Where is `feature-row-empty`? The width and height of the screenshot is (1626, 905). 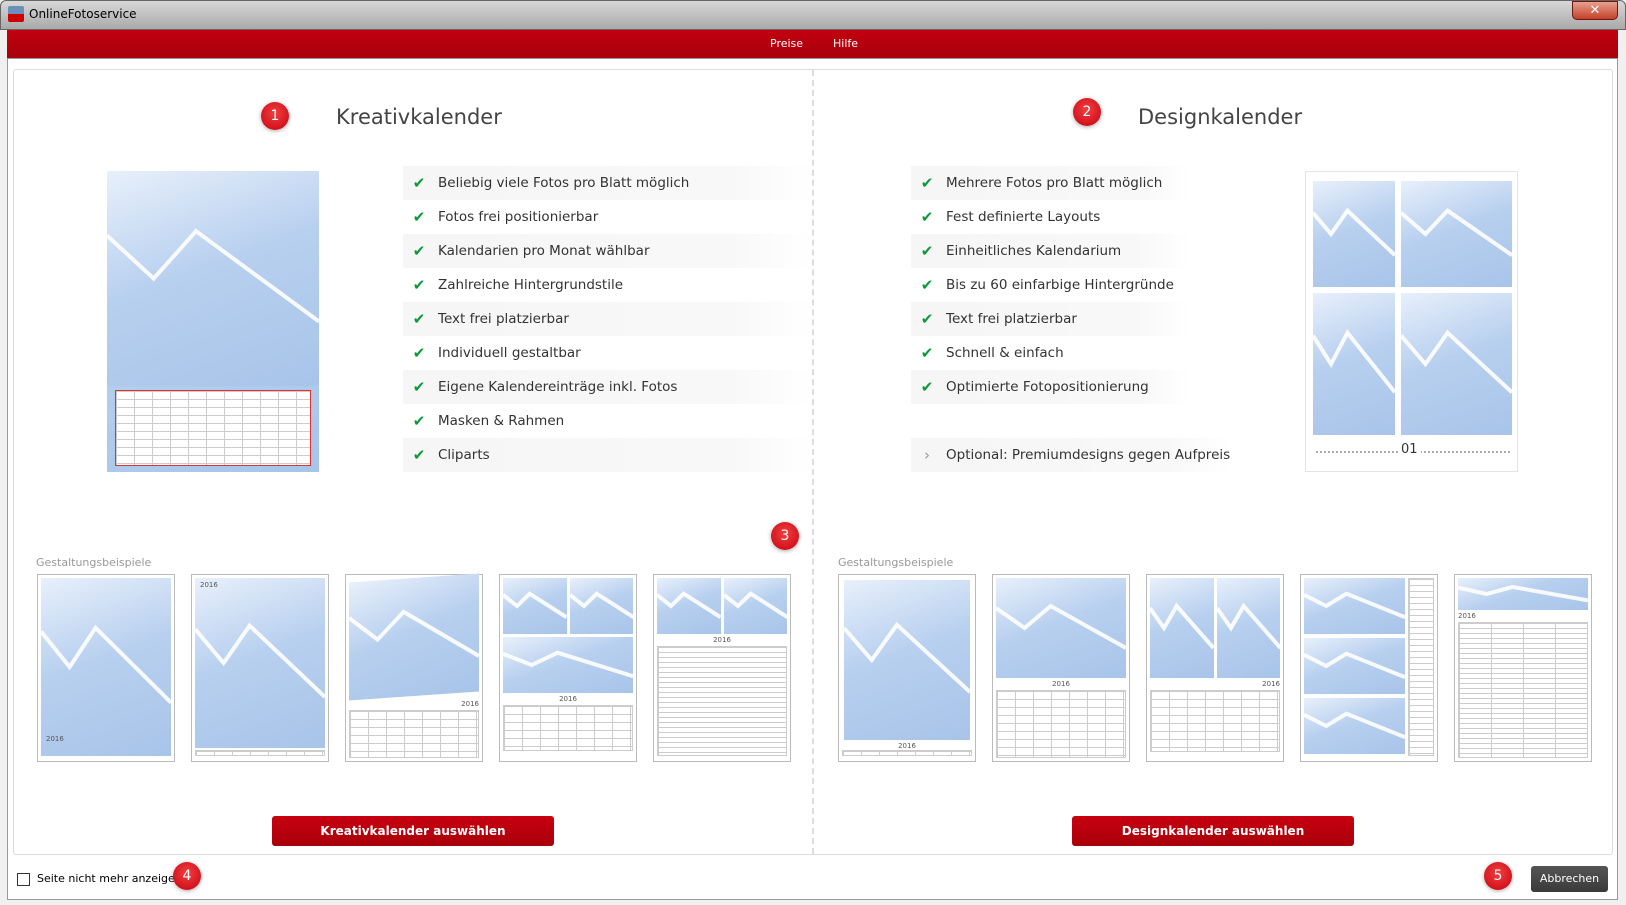
feature-row-empty is located at coordinates (1051, 421).